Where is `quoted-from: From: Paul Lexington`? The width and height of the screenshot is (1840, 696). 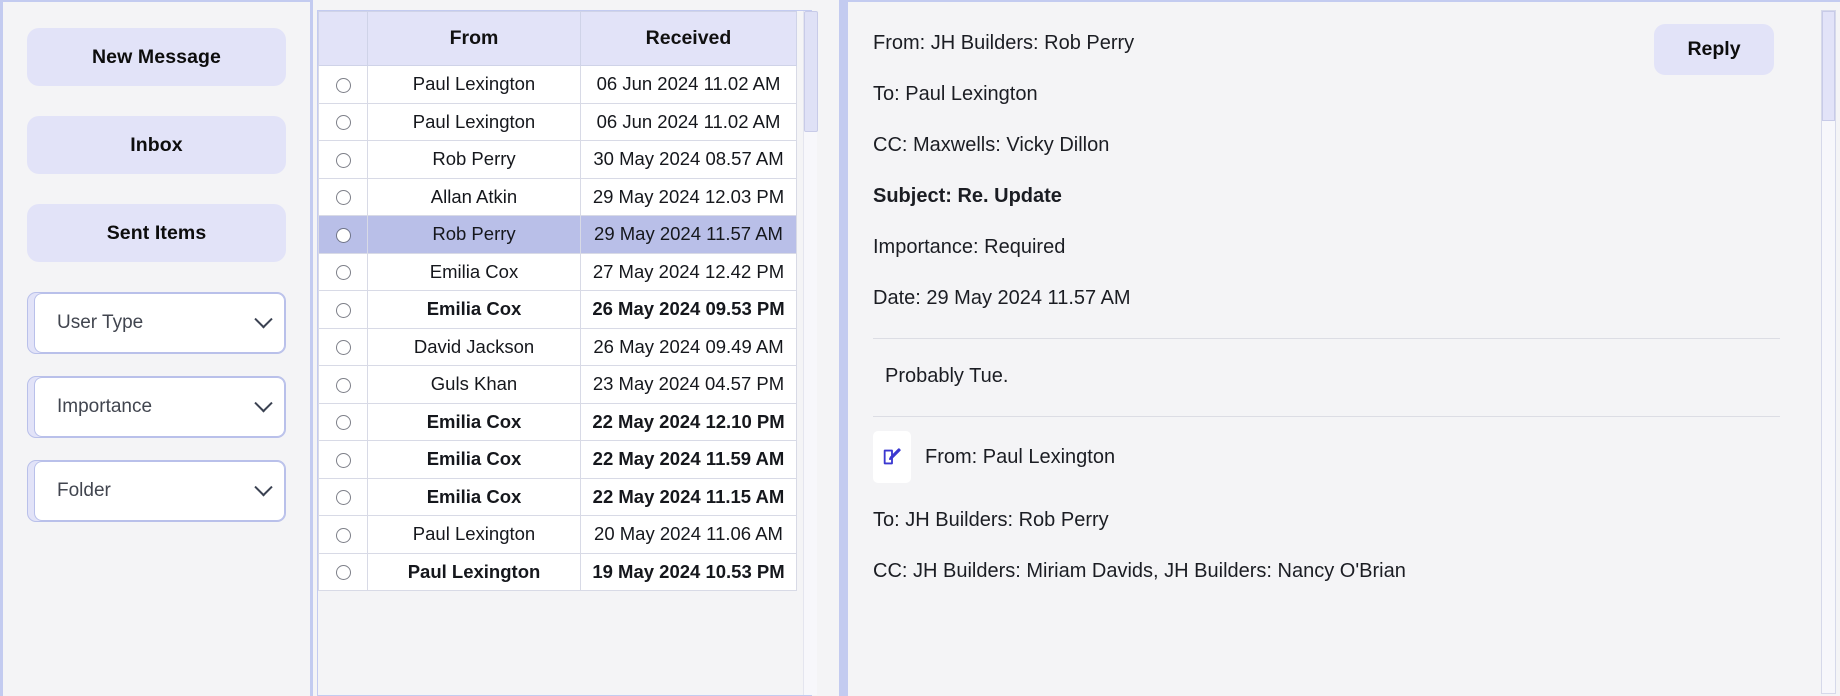 quoted-from: From: Paul Lexington is located at coordinates (1020, 456).